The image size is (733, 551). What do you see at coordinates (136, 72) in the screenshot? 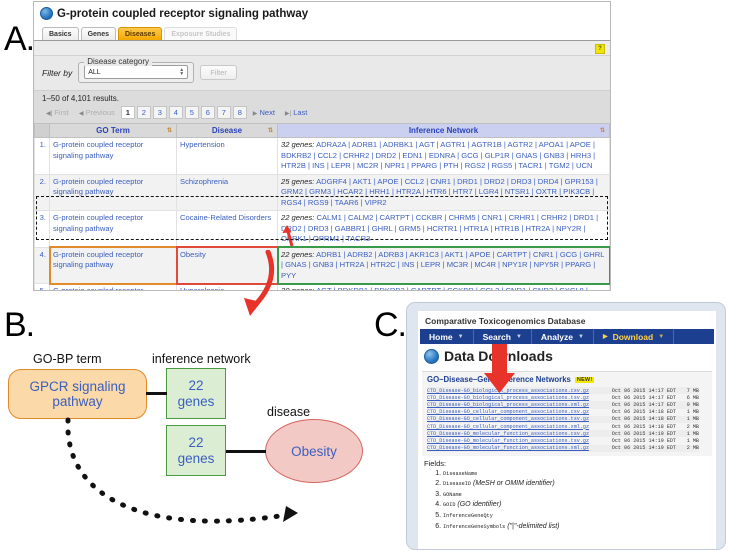
I see `disease-category-select: ALL ▲ ▼` at bounding box center [136, 72].